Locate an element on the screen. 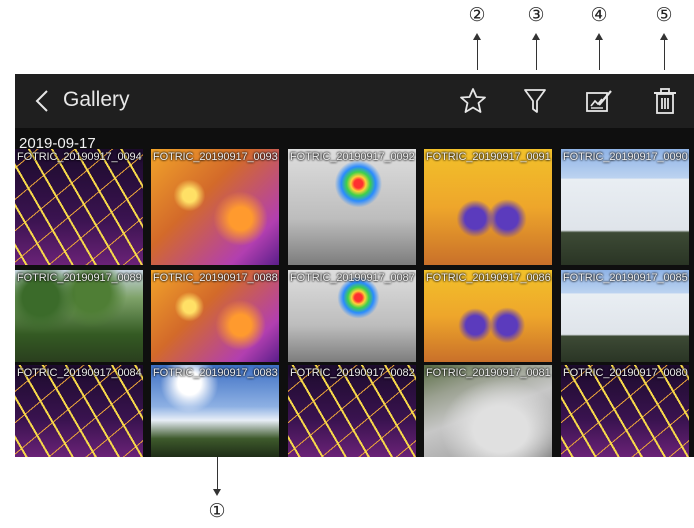  gallery-thumbnail: FOTRIC_20190917_0084 is located at coordinates (79, 411).